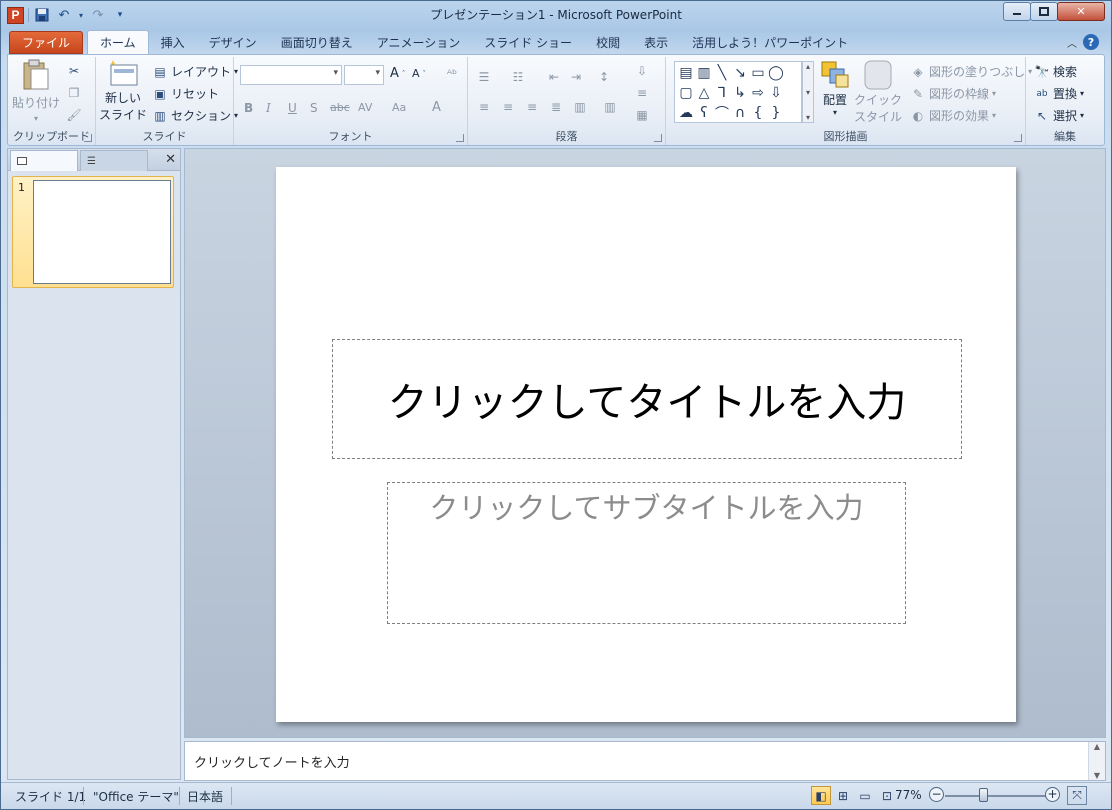  I want to click on normal-view-icon: ◧, so click(821, 795).